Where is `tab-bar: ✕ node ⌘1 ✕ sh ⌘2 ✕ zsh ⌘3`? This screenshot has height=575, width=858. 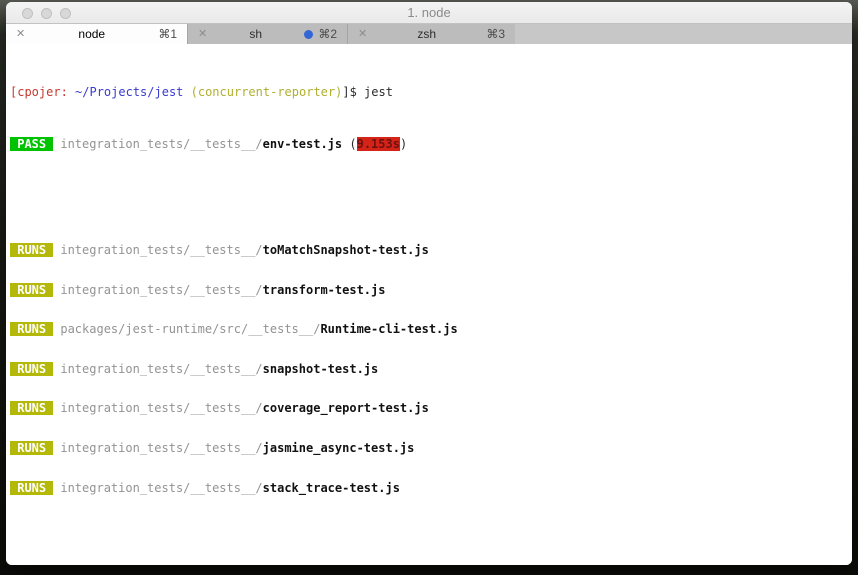 tab-bar: ✕ node ⌘1 ✕ sh ⌘2 ✕ zsh ⌘3 is located at coordinates (429, 34).